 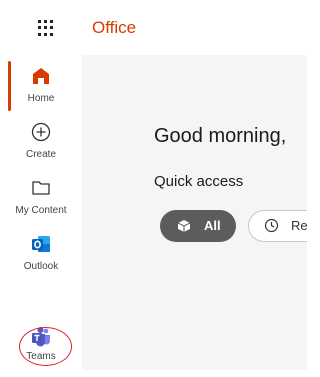 What do you see at coordinates (212, 225) in the screenshot?
I see `filter-label: All` at bounding box center [212, 225].